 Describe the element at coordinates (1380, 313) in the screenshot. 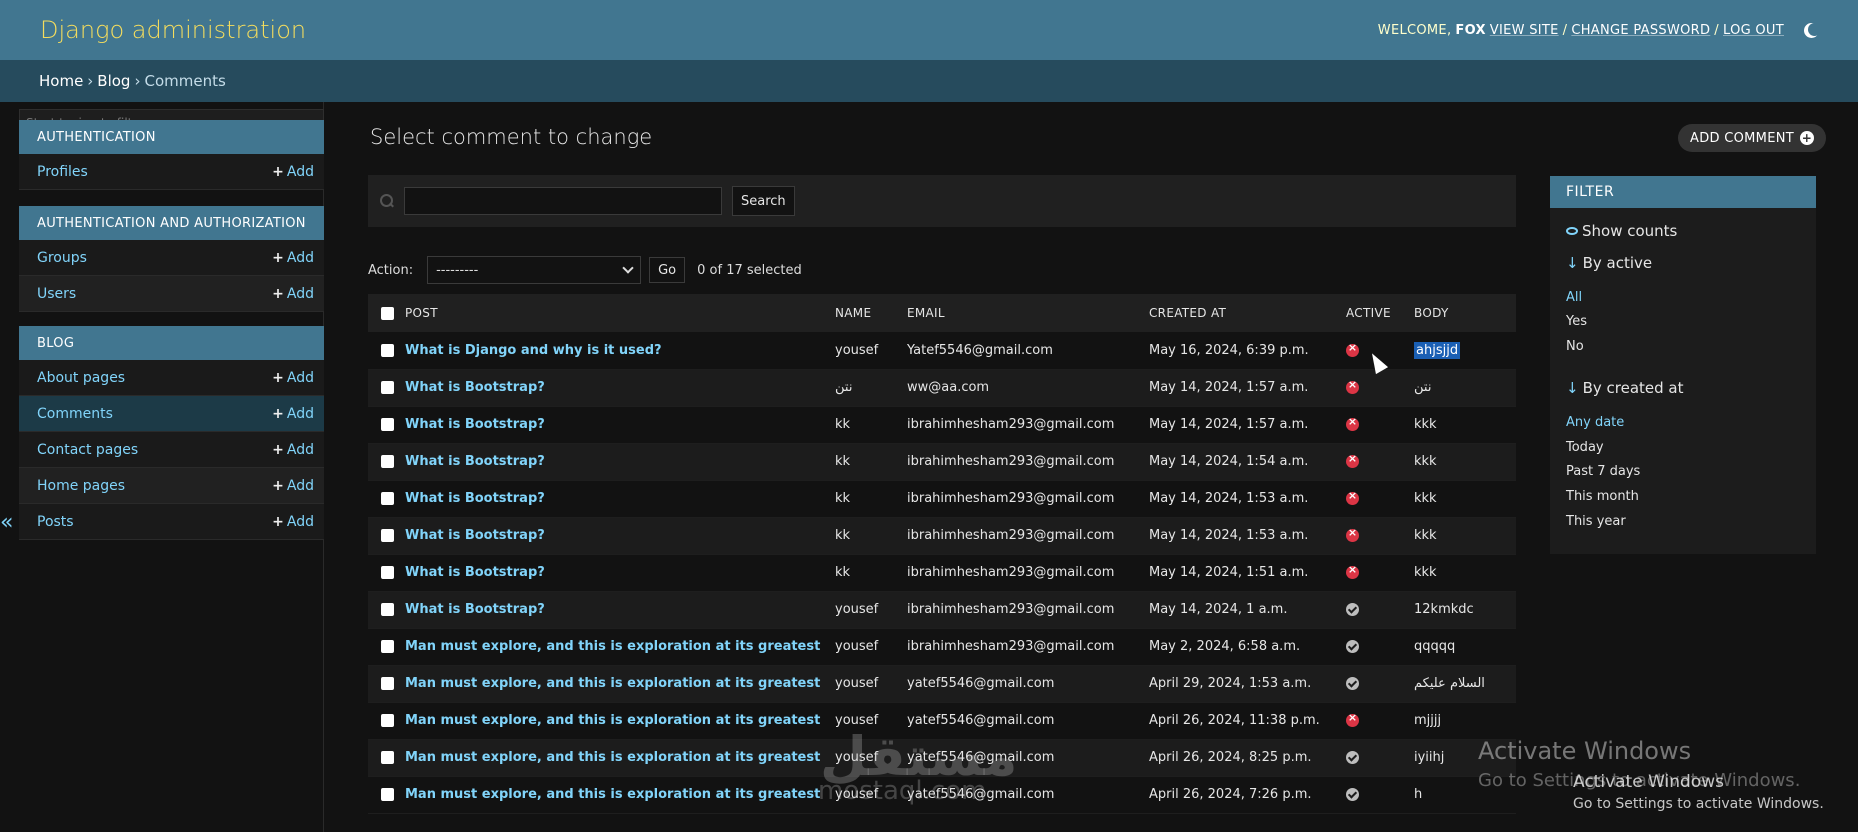

I see `column-header-active: ACTIVE` at that location.